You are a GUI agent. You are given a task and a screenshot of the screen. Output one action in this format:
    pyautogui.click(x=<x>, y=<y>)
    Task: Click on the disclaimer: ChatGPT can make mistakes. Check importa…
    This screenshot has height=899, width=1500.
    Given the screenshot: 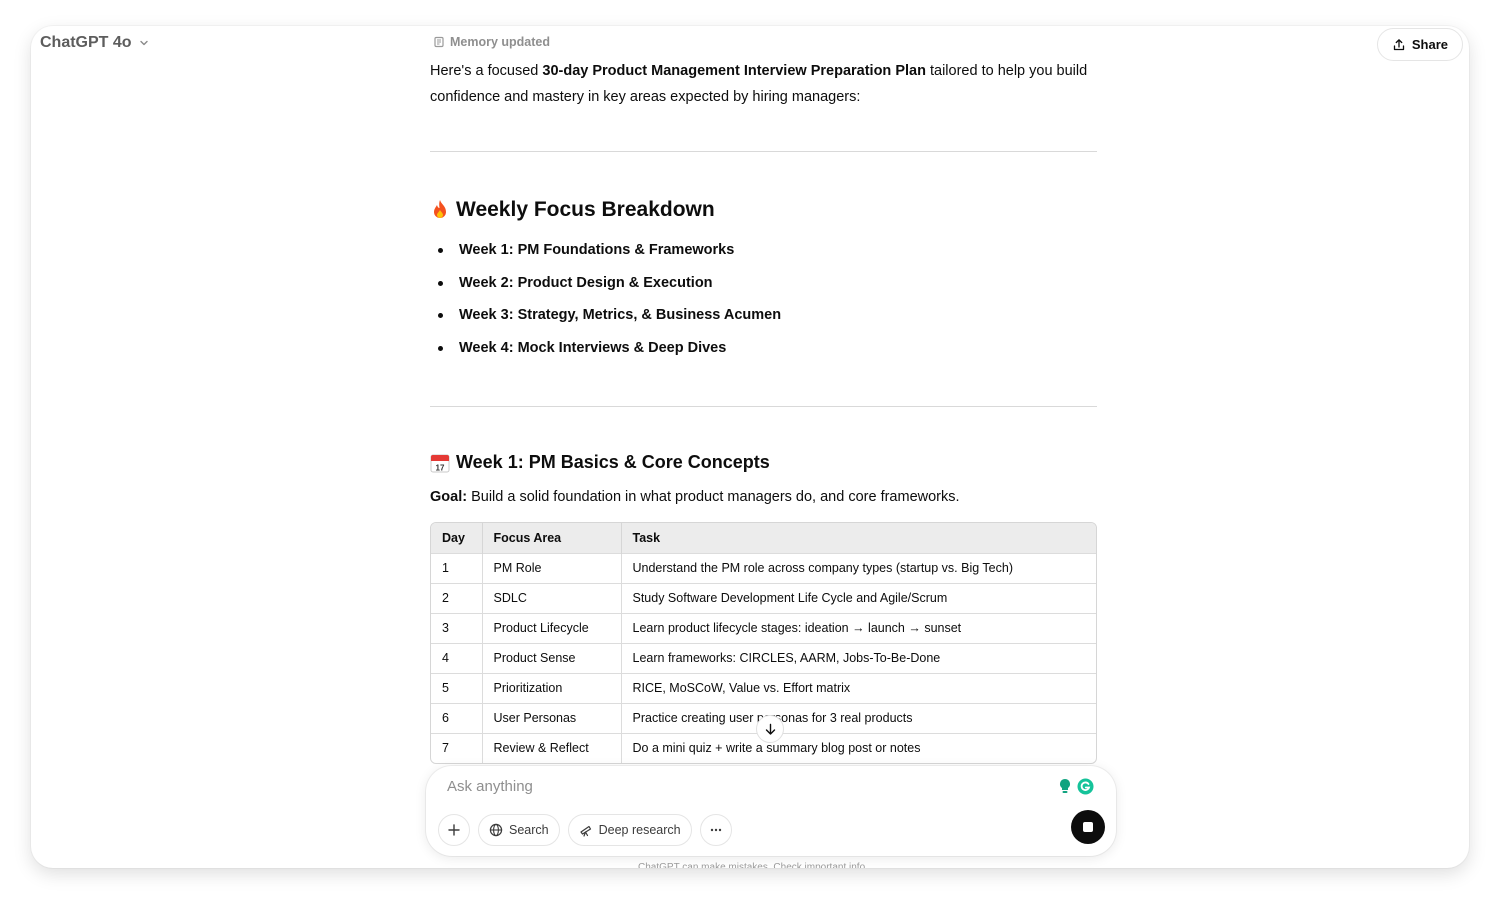 What is the action you would take?
    pyautogui.click(x=753, y=865)
    